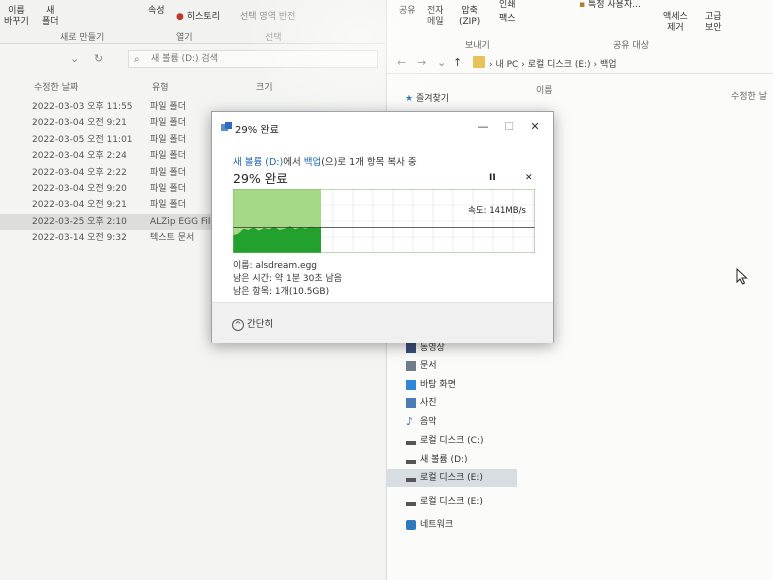 Image resolution: width=773 pixels, height=580 pixels. Describe the element at coordinates (257, 130) in the screenshot. I see `dialog-title: 29% 완료` at that location.